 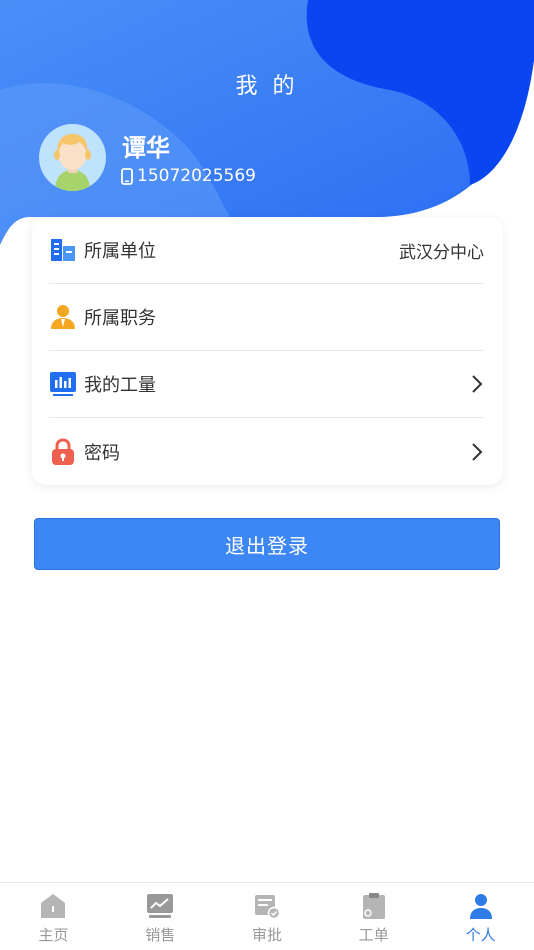 I want to click on tab-home-label: 主页, so click(x=53, y=935).